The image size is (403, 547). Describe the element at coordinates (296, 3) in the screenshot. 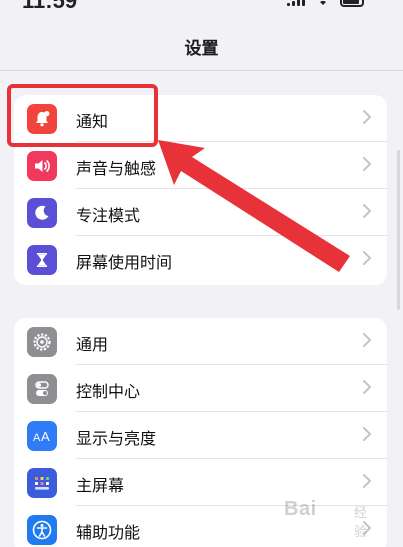

I see `signal-icon` at that location.